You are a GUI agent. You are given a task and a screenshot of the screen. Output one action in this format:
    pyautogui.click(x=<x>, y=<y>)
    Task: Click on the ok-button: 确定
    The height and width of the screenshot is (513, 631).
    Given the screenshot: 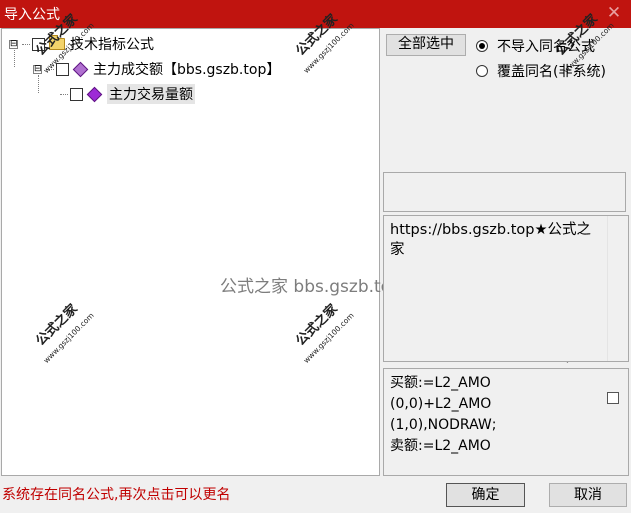 What is the action you would take?
    pyautogui.click(x=485, y=495)
    